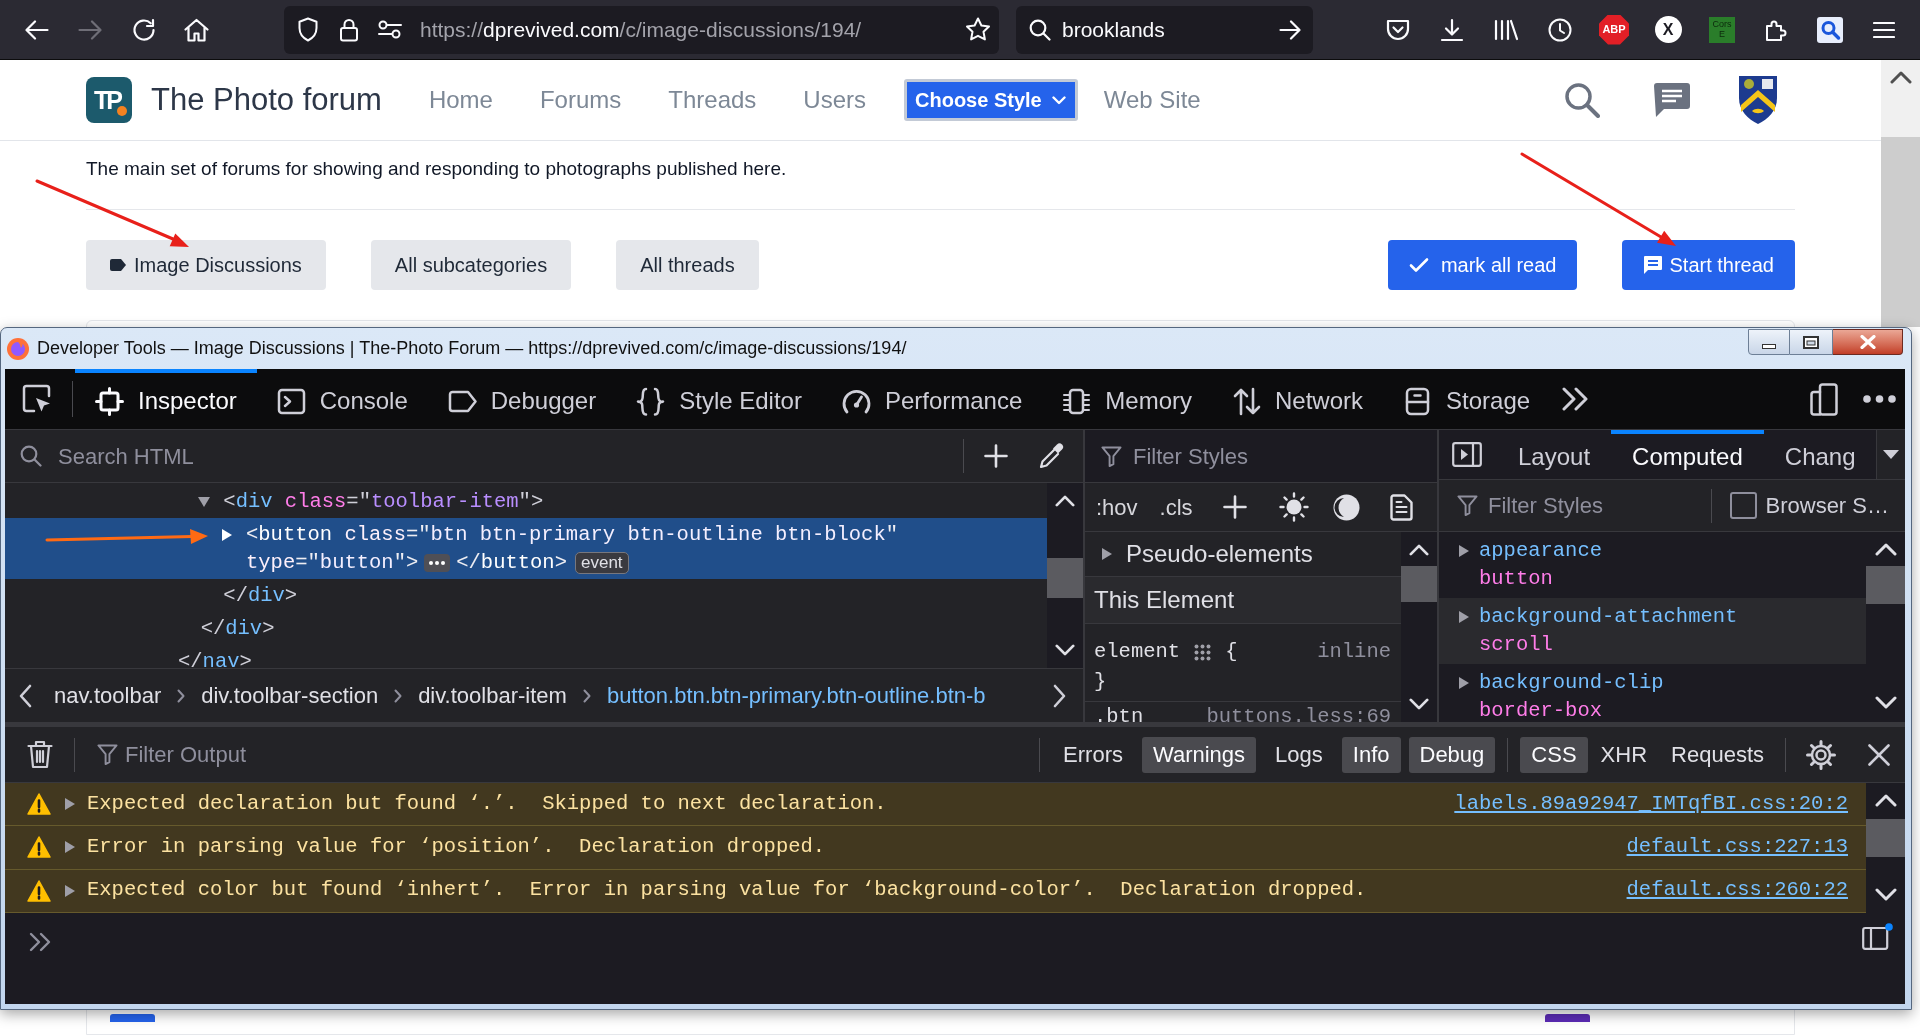 Image resolution: width=1920 pixels, height=1035 pixels. Describe the element at coordinates (641, 29) in the screenshot. I see `url-field: https://dprevived.com/c/image-discussions/194/` at that location.